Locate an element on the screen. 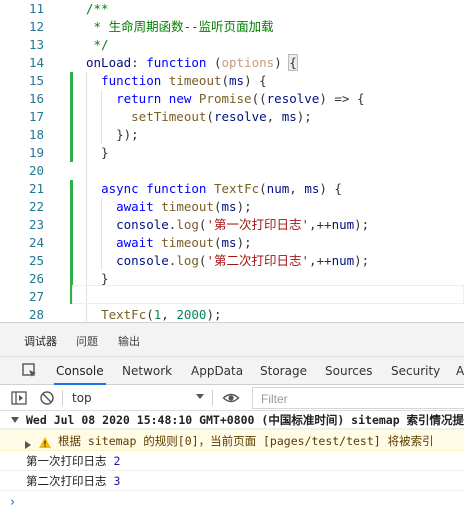  line-number: 13 is located at coordinates (36, 44).